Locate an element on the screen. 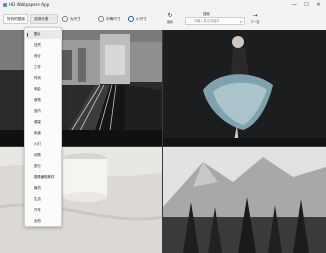 The width and height of the screenshot is (326, 253). size-radio-small: 小尺寸 is located at coordinates (143, 19).